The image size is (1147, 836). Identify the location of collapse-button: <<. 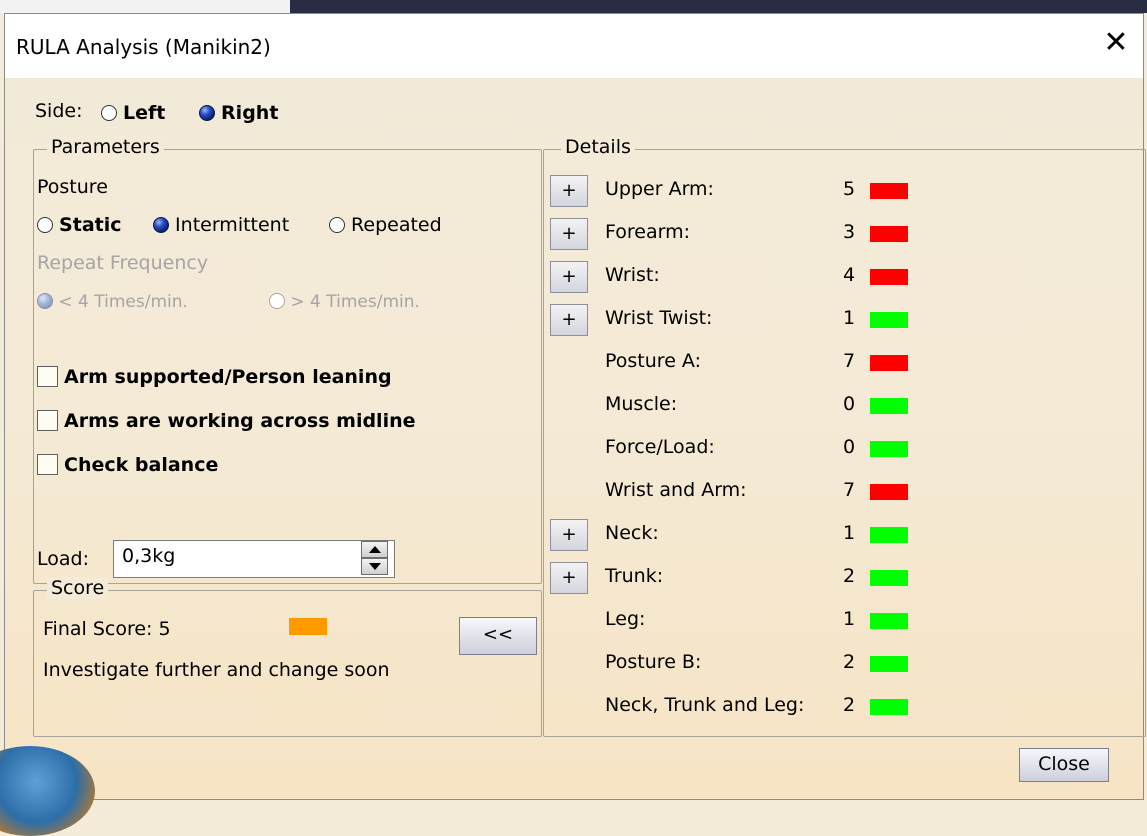
(498, 636).